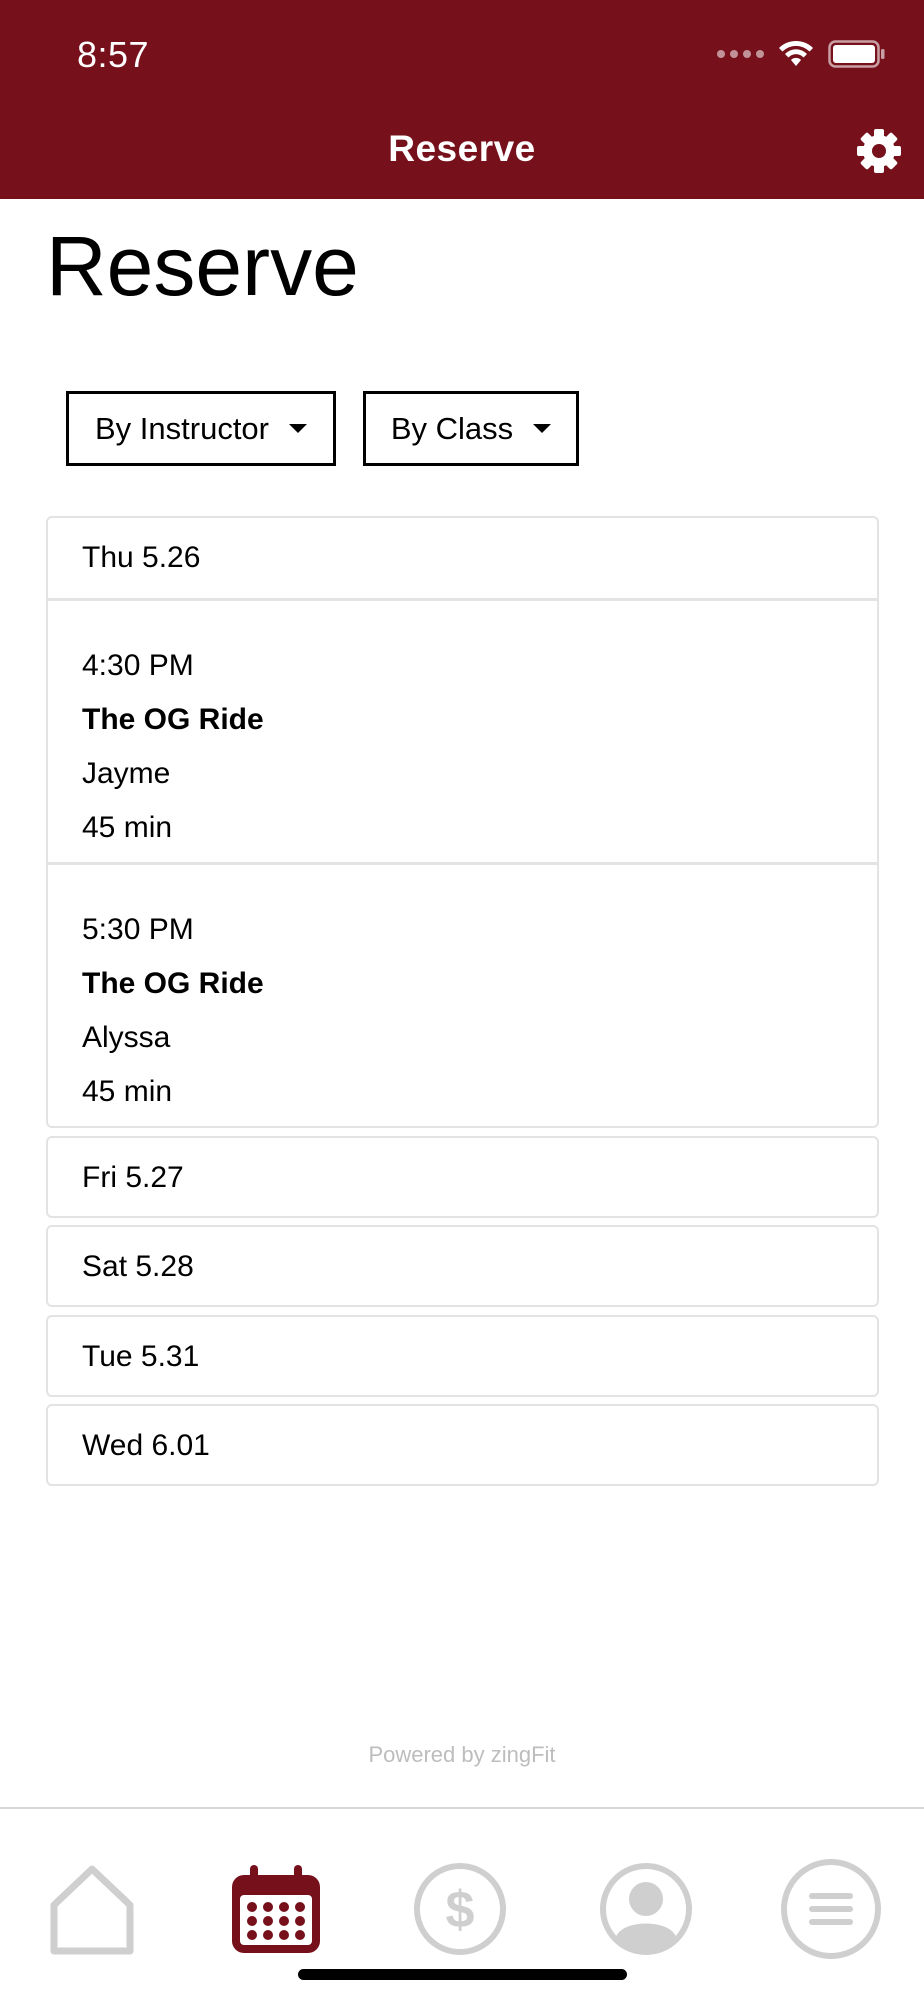 This screenshot has height=2000, width=924. Describe the element at coordinates (462, 994) in the screenshot. I see `class-item: 5:30 PM The OG Ride Alyssa 45 min` at that location.